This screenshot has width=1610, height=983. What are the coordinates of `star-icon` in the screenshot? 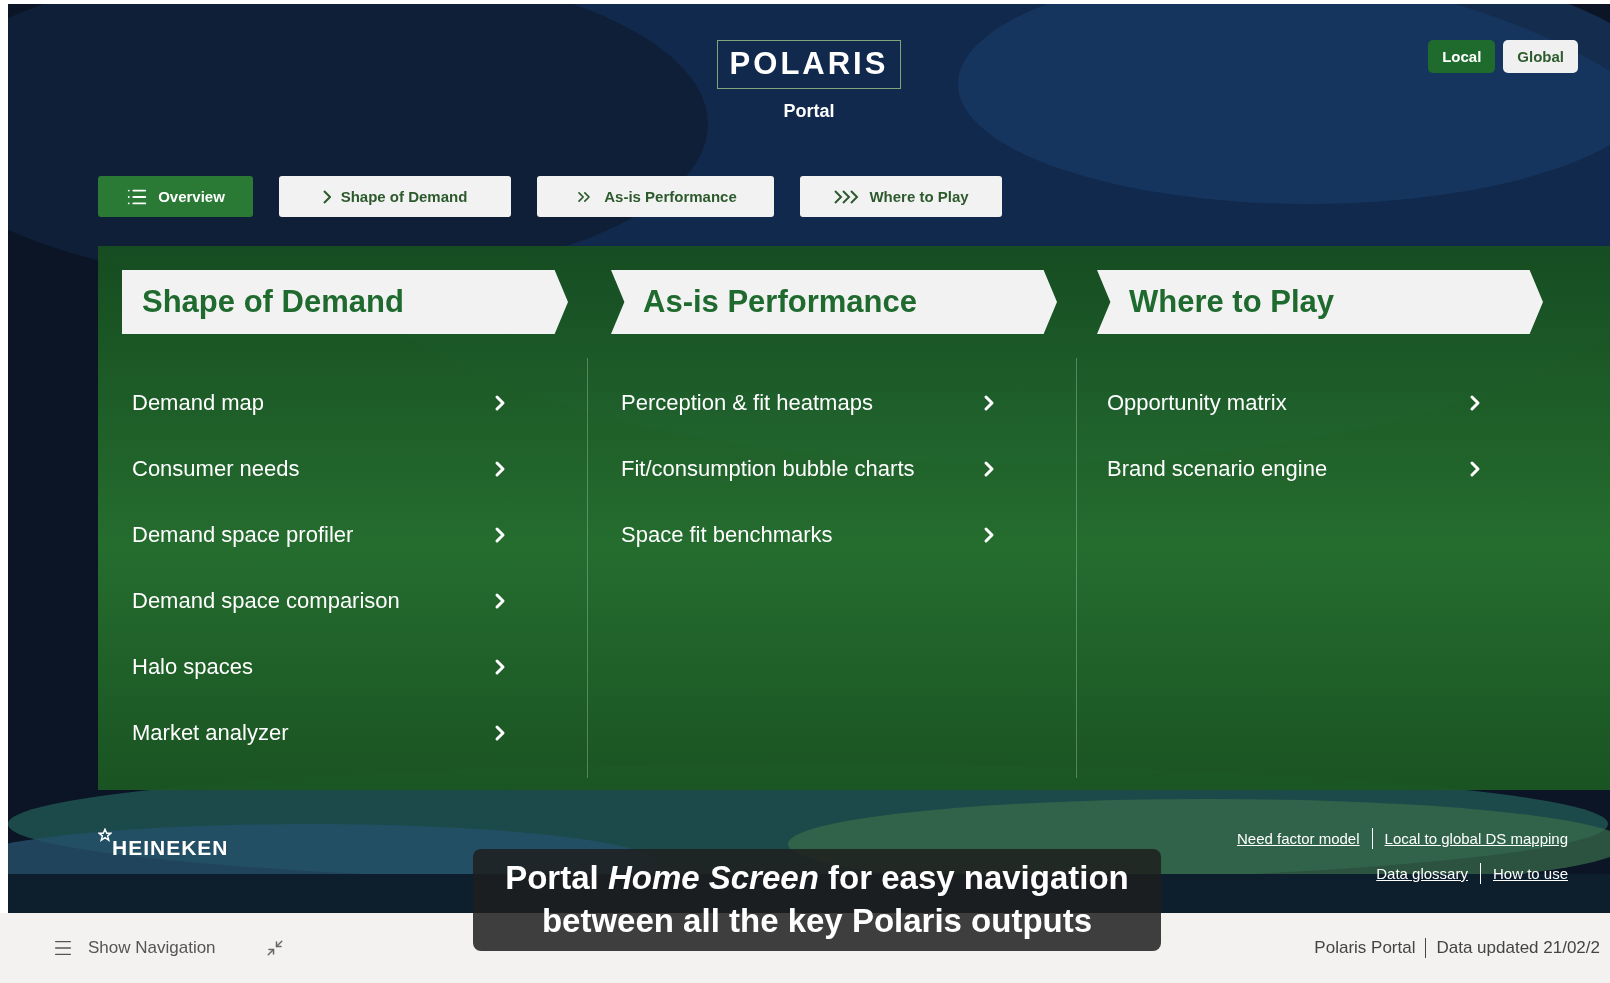 It's located at (105, 835).